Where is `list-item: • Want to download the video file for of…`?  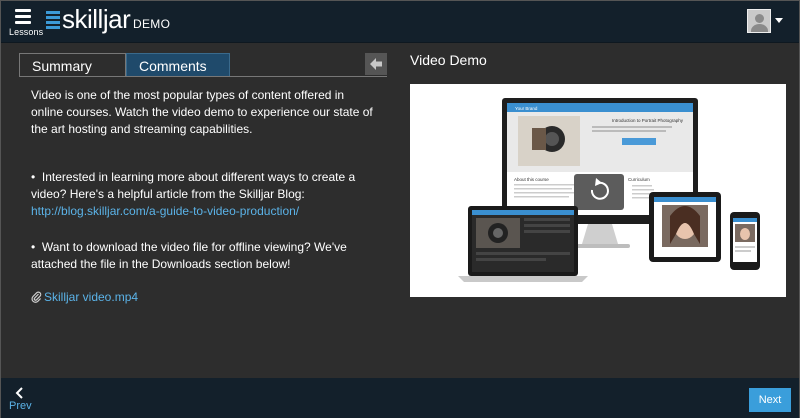
list-item: • Want to download the video file for of… is located at coordinates (205, 256).